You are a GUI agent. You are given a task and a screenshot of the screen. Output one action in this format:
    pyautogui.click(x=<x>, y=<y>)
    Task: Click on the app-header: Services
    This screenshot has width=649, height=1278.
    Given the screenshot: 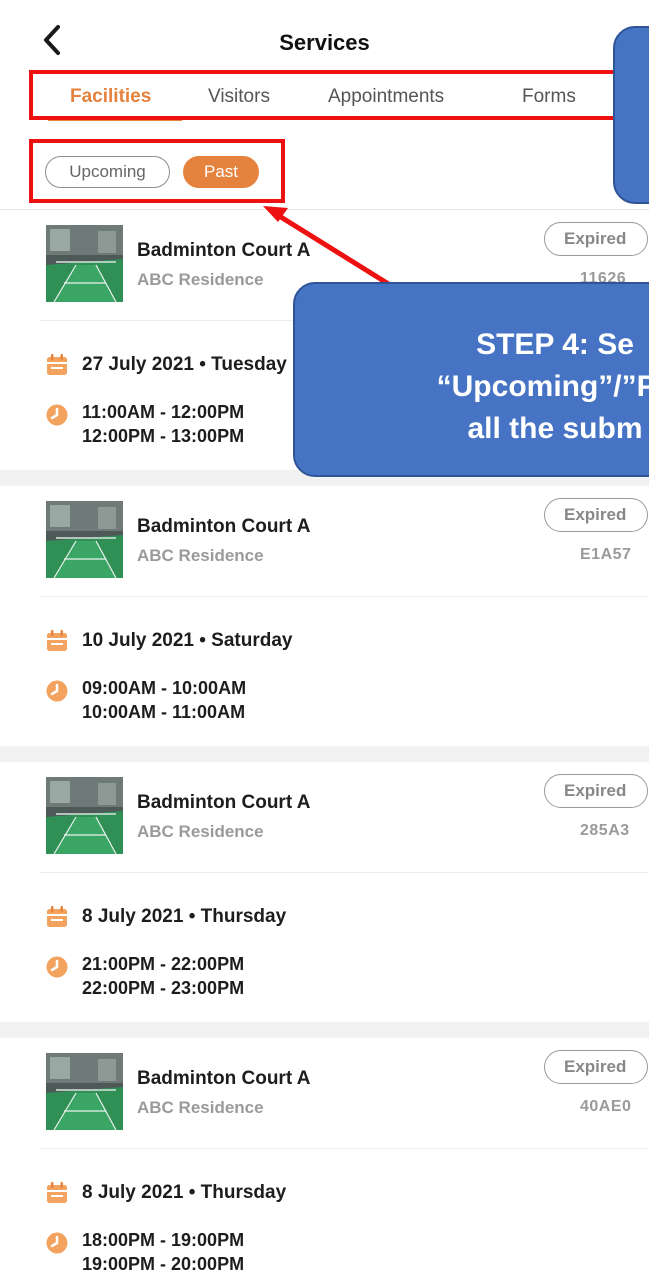 What is the action you would take?
    pyautogui.click(x=324, y=34)
    